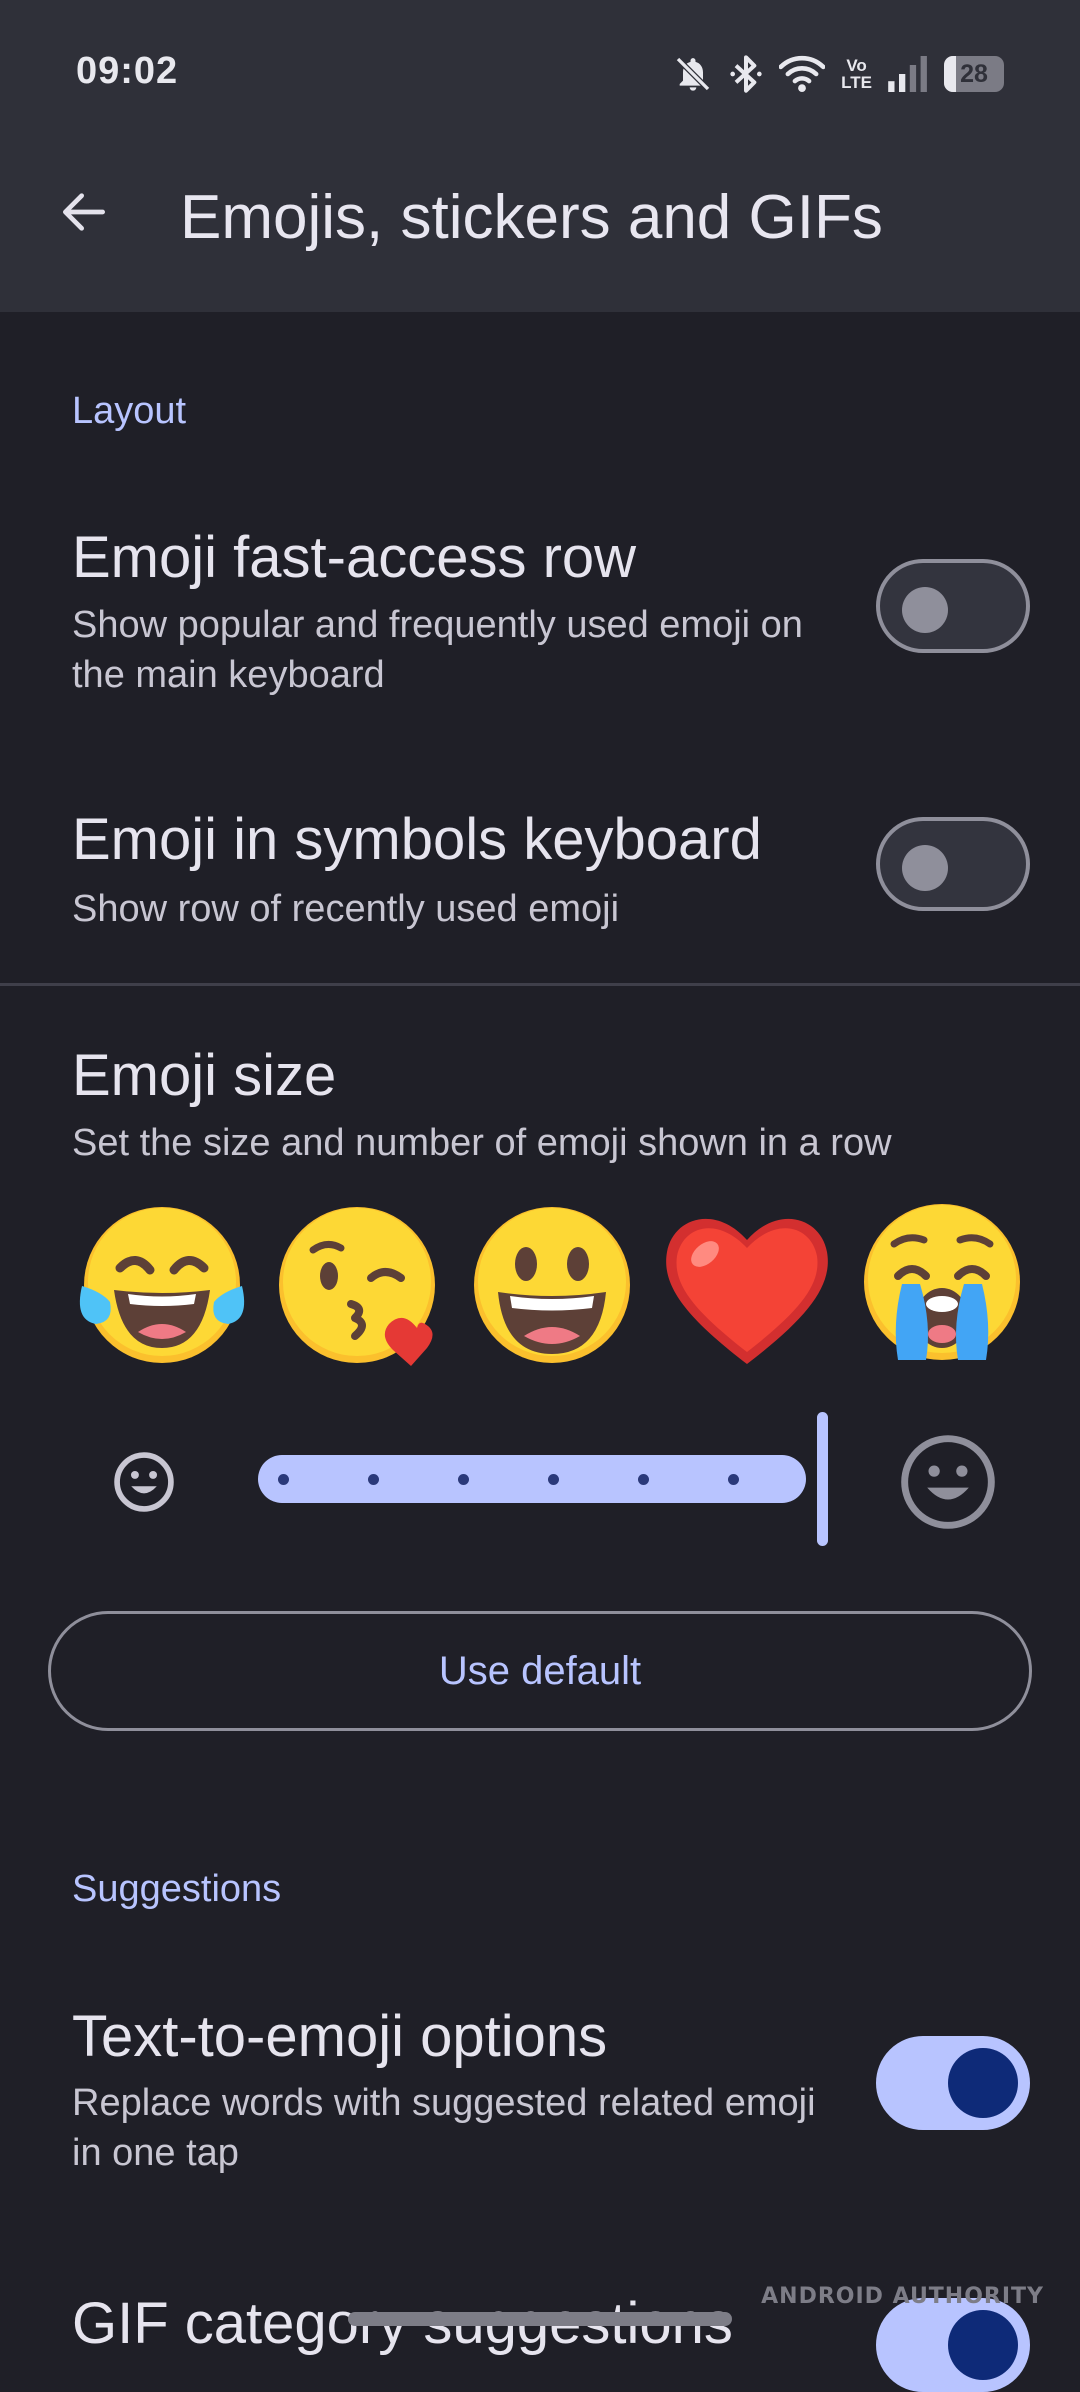  What do you see at coordinates (144, 1482) in the screenshot?
I see `small-smiley-icon` at bounding box center [144, 1482].